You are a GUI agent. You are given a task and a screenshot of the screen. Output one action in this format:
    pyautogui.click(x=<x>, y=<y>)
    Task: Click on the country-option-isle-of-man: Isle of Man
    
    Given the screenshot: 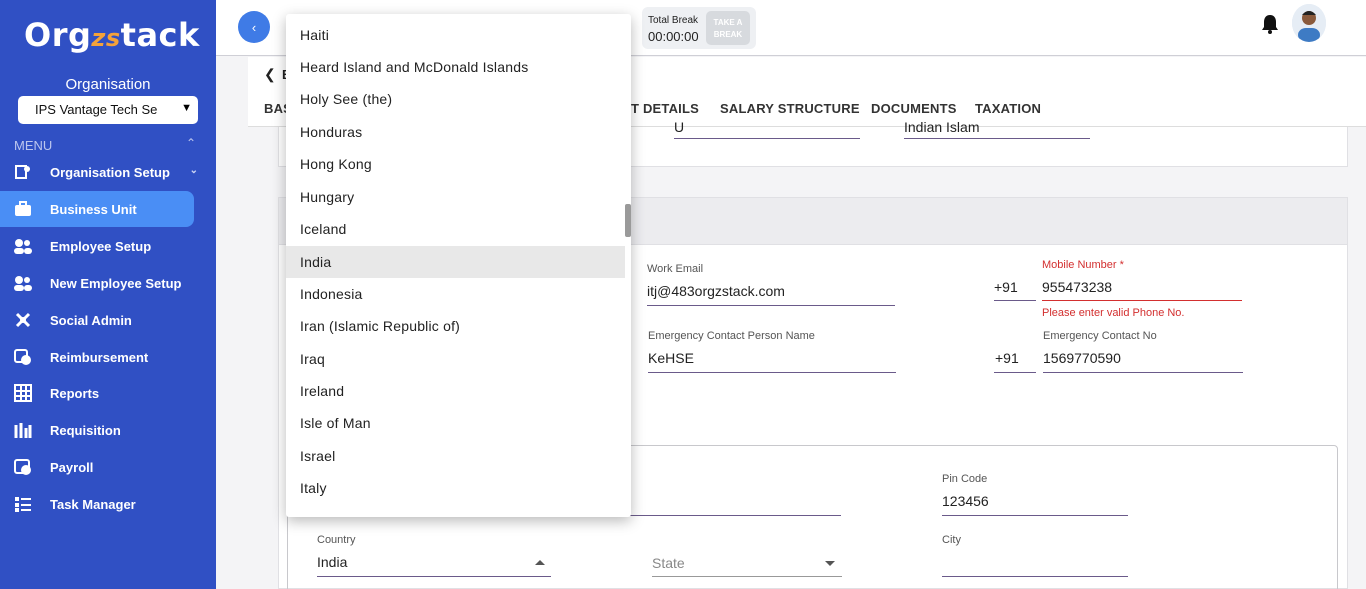 What is the action you would take?
    pyautogui.click(x=455, y=423)
    